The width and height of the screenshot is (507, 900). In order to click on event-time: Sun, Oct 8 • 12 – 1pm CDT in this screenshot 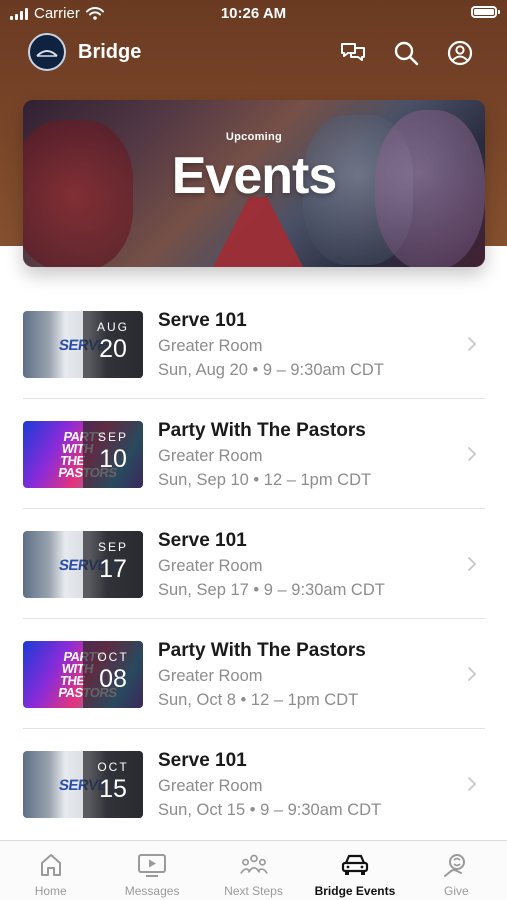, I will do `click(258, 700)`.